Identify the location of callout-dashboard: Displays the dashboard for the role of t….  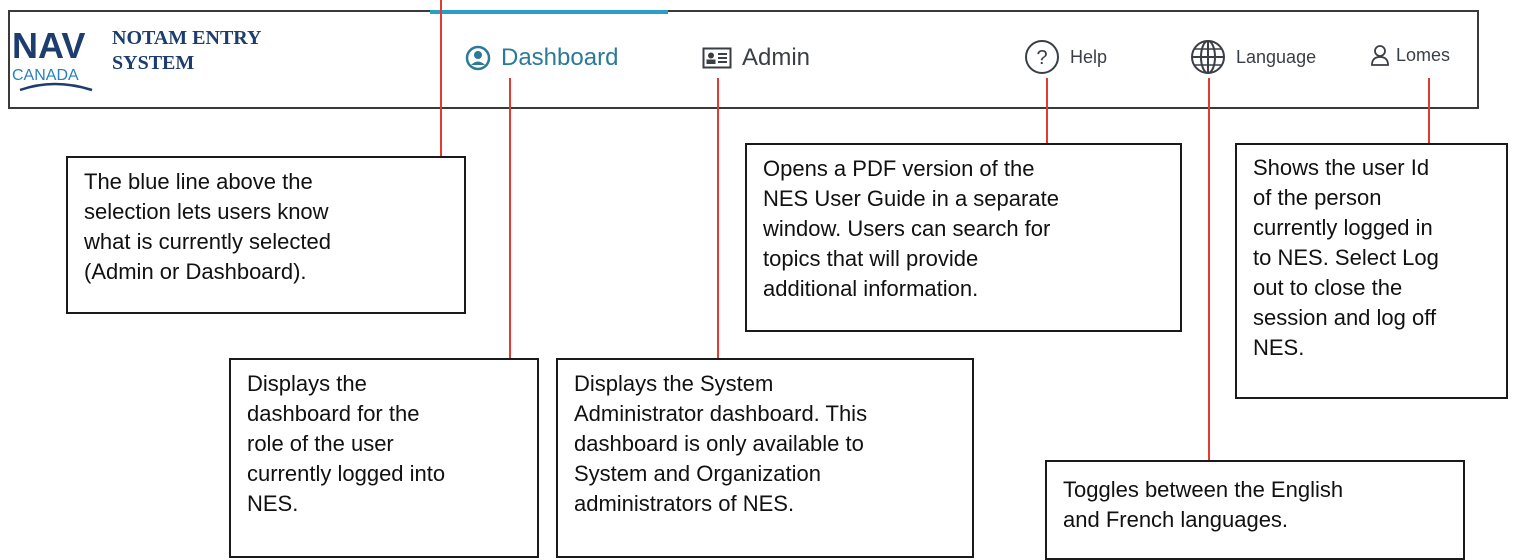
(384, 458).